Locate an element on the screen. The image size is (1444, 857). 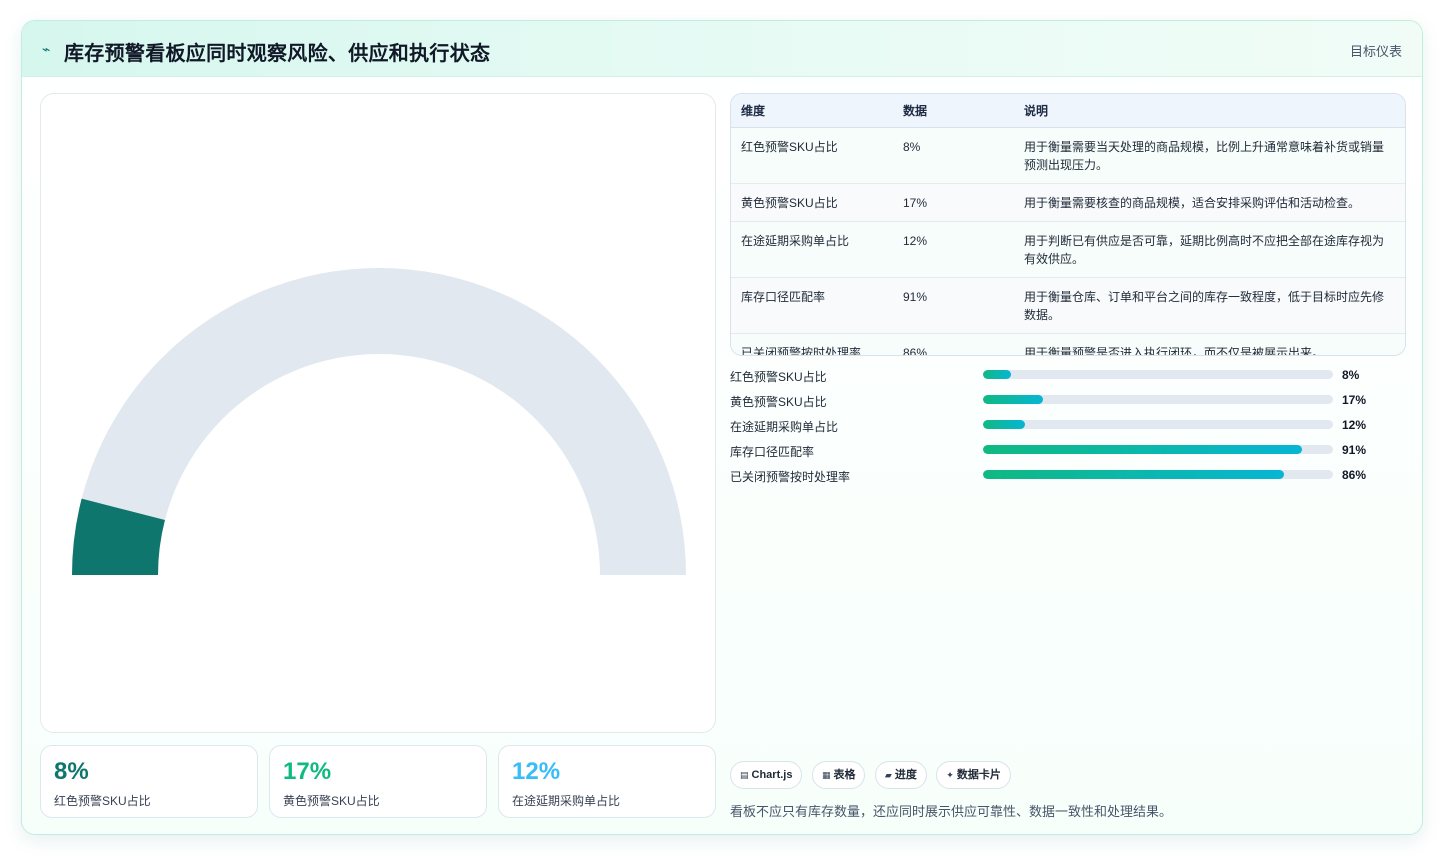
table-cell: 用于衡量需要当天处理的商品规模，比例上升通常意味着补货或销量预测出现压力。 is located at coordinates (1209, 155).